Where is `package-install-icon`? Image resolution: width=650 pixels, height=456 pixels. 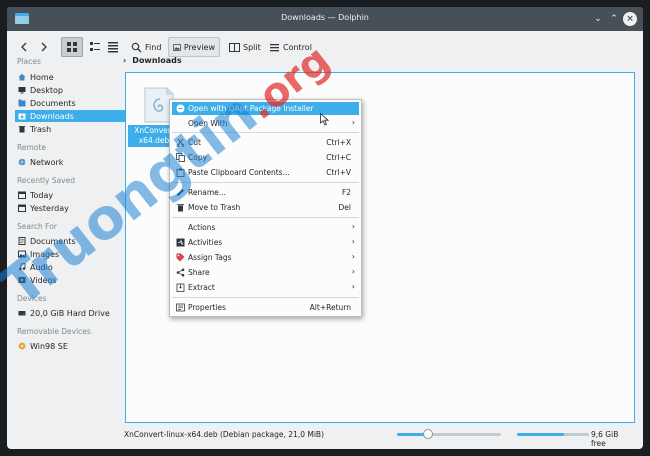
package-install-icon is located at coordinates (180, 108).